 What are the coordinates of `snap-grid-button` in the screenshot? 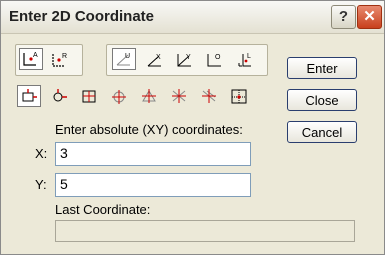 It's located at (239, 96).